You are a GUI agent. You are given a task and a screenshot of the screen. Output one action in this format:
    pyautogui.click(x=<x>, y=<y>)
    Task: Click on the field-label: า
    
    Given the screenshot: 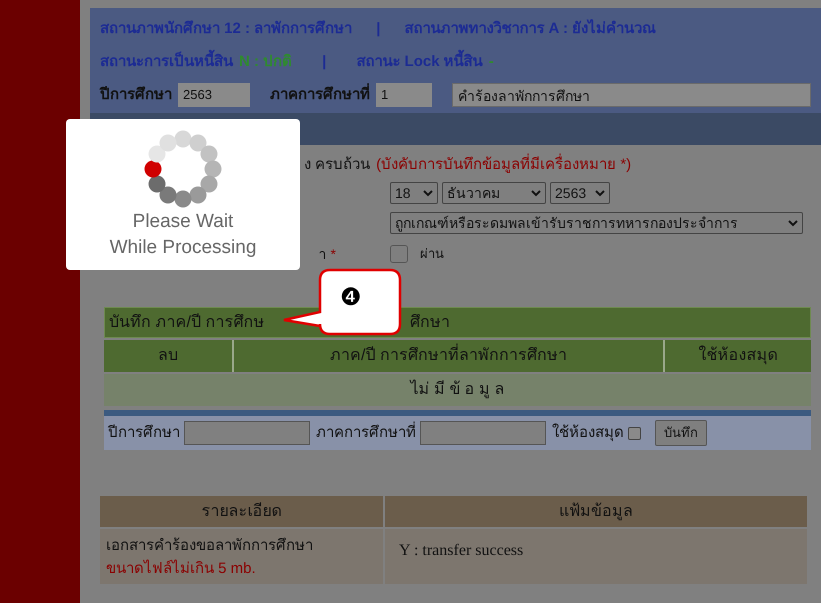 What is the action you would take?
    pyautogui.click(x=322, y=254)
    